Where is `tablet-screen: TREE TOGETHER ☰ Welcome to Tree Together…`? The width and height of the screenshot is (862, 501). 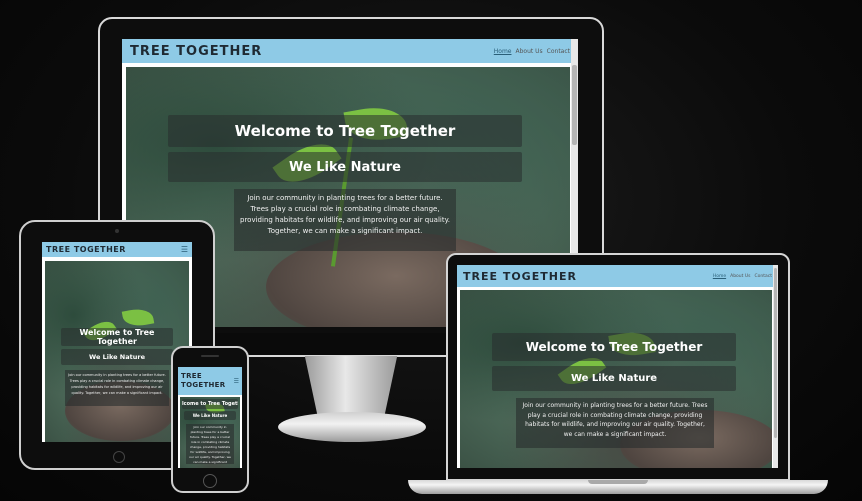
tablet-screen: TREE TOGETHER ☰ Welcome to Tree Together… is located at coordinates (117, 342).